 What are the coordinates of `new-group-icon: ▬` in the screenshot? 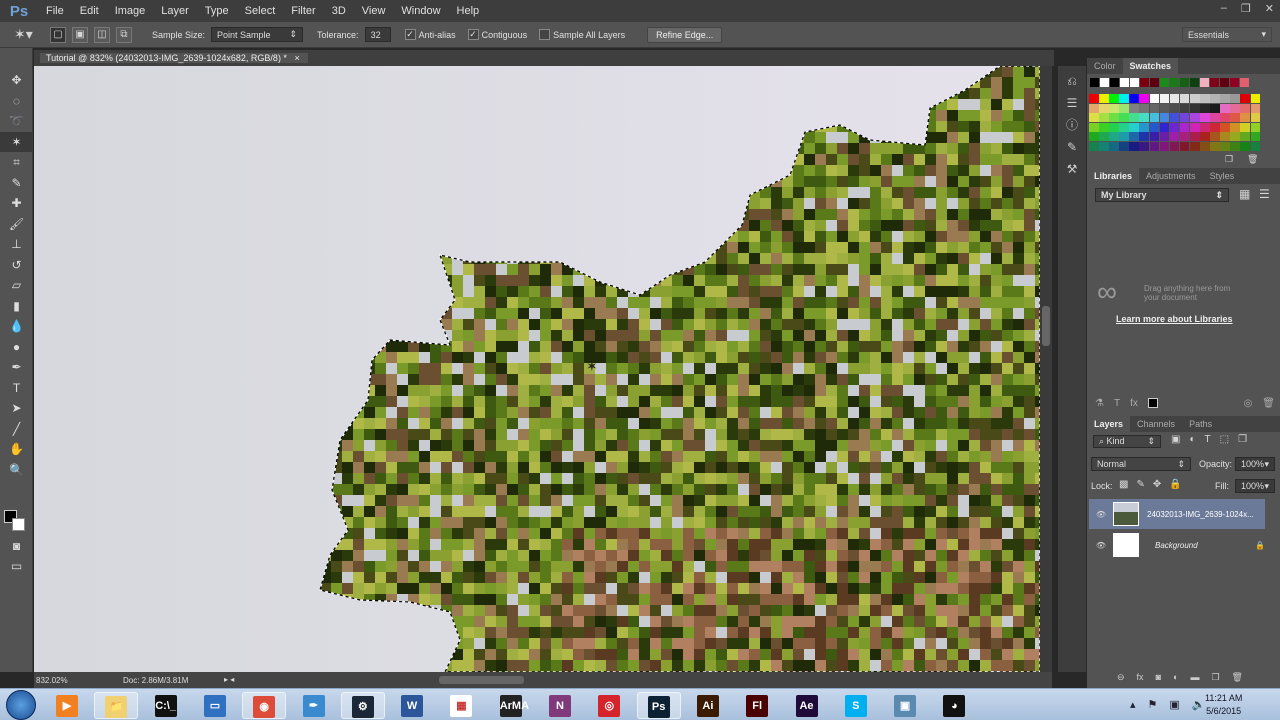 It's located at (1194, 677).